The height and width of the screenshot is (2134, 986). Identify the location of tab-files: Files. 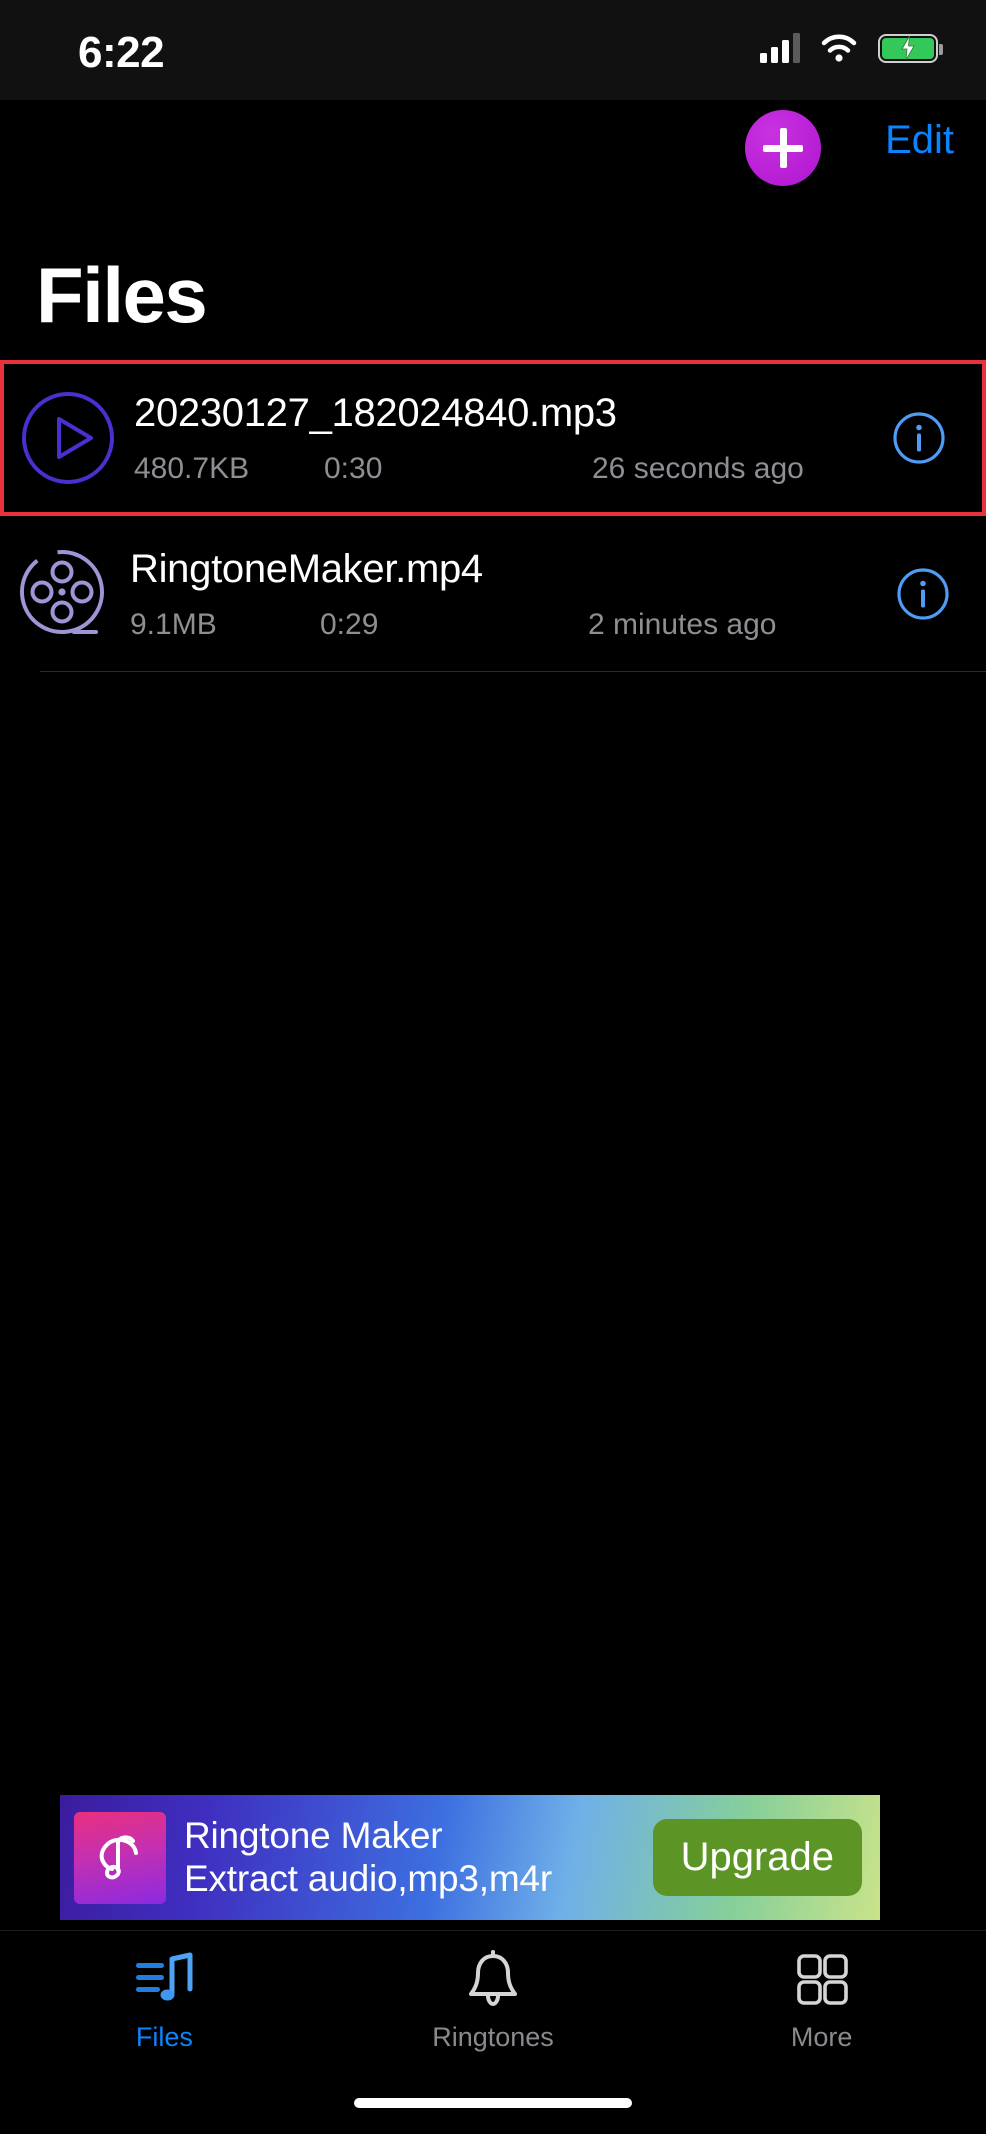
(164, 2000).